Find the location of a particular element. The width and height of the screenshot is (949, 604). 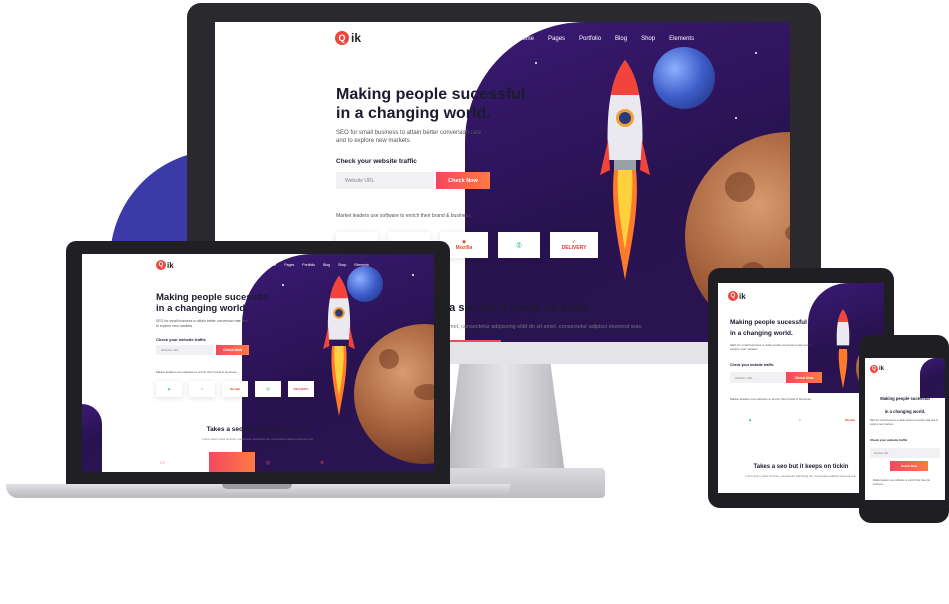

brand-delivery: ➶ DELIVERY is located at coordinates (574, 245).